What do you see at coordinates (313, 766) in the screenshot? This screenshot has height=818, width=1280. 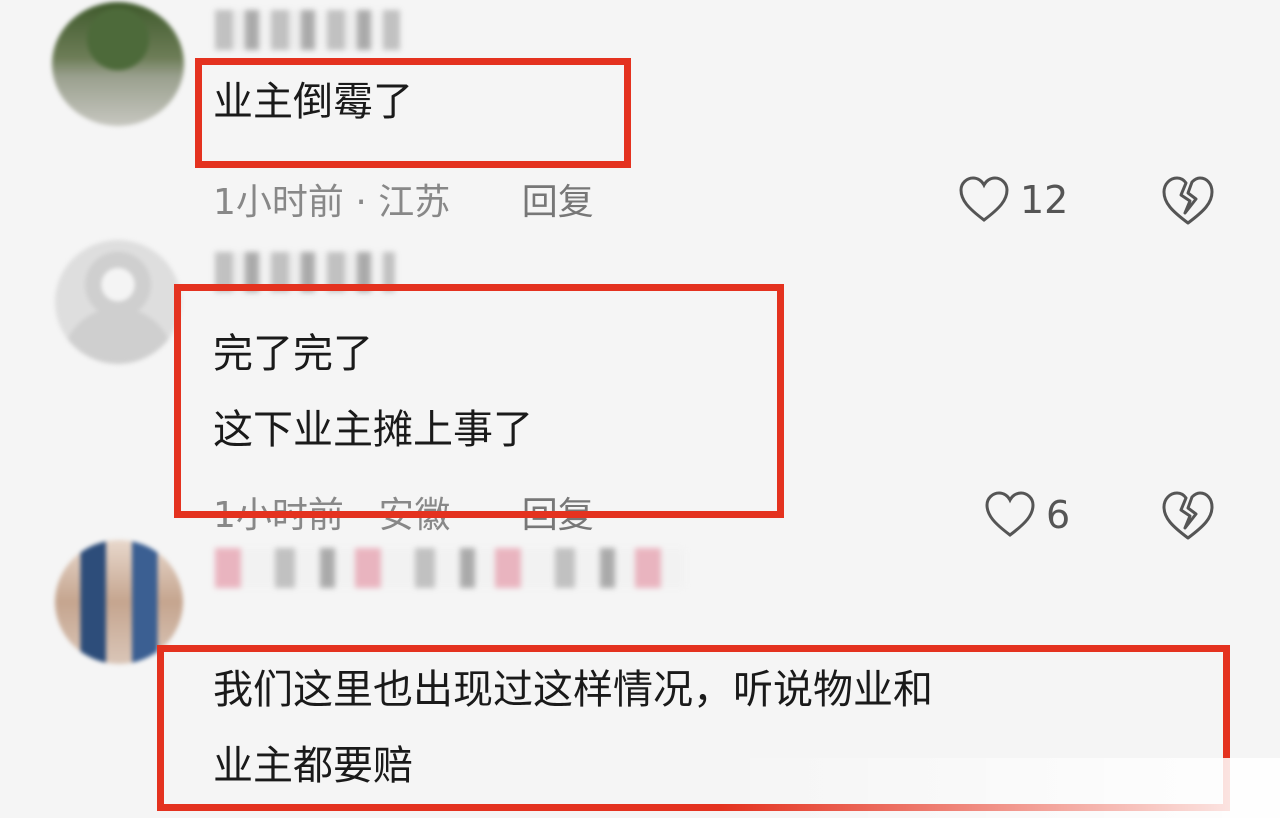 I see `comment-text: 业主都要赔` at bounding box center [313, 766].